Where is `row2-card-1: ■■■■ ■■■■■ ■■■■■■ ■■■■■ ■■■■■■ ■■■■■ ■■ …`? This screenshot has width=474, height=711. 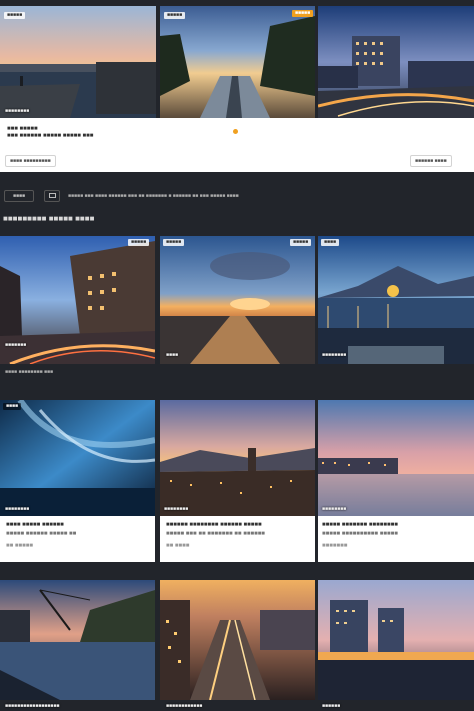 row2-card-1: ■■■■ ■■■■■ ■■■■■■ ■■■■■ ■■■■■■ ■■■■■ ■■ … is located at coordinates (77, 539).